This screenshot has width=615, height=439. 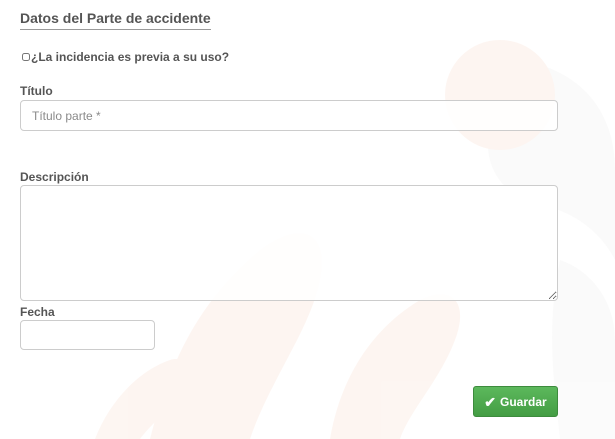 What do you see at coordinates (523, 401) in the screenshot?
I see `save-button-label: Guardar` at bounding box center [523, 401].